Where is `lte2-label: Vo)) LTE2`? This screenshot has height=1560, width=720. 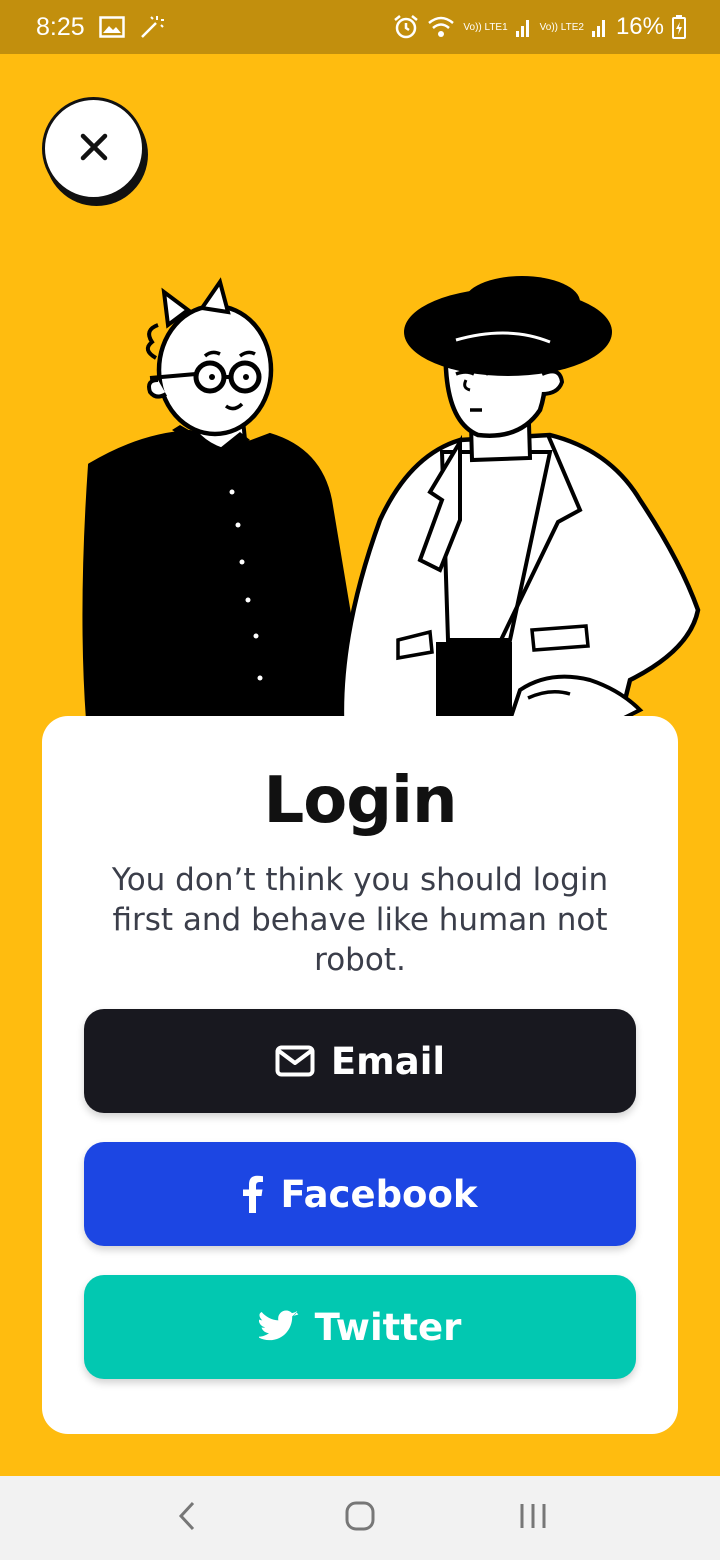
lte2-label: Vo)) LTE2 is located at coordinates (561, 27).